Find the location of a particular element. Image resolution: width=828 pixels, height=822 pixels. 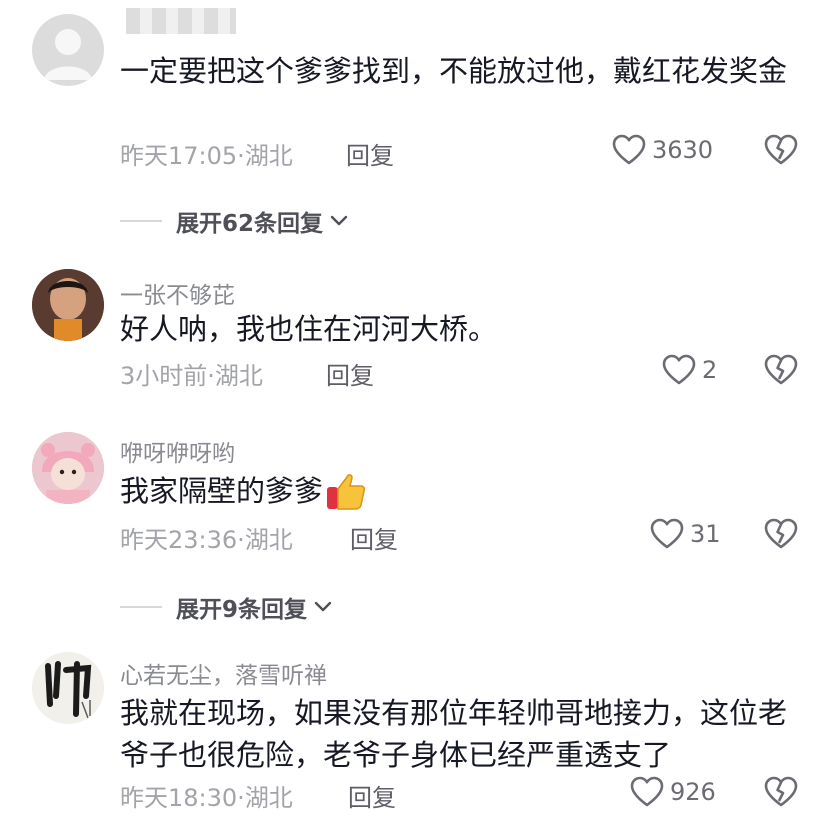

comment-time: 昨天18:30 is located at coordinates (179, 798).